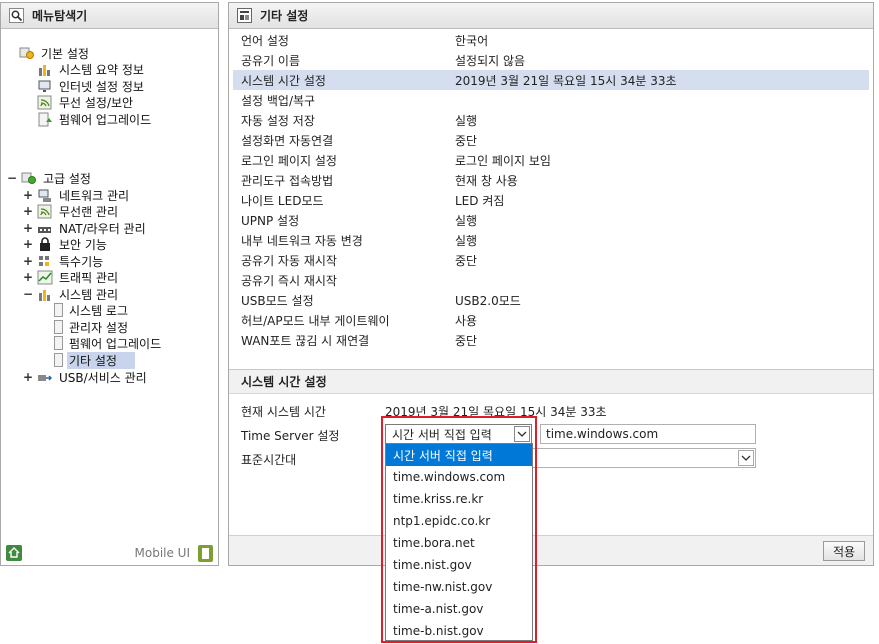 This screenshot has height=644, width=879. What do you see at coordinates (844, 551) in the screenshot?
I see `apply-button: 적용` at bounding box center [844, 551].